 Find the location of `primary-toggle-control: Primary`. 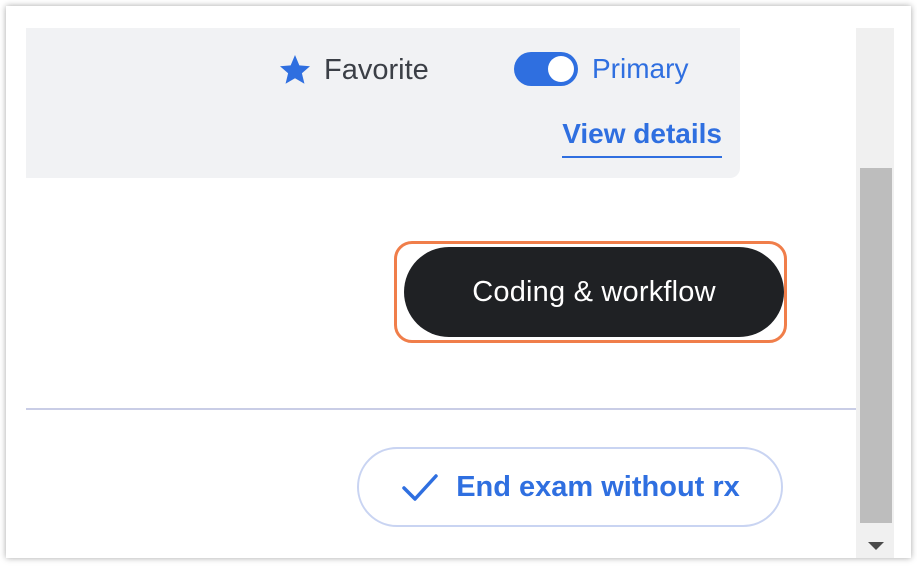

primary-toggle-control: Primary is located at coordinates (601, 69).